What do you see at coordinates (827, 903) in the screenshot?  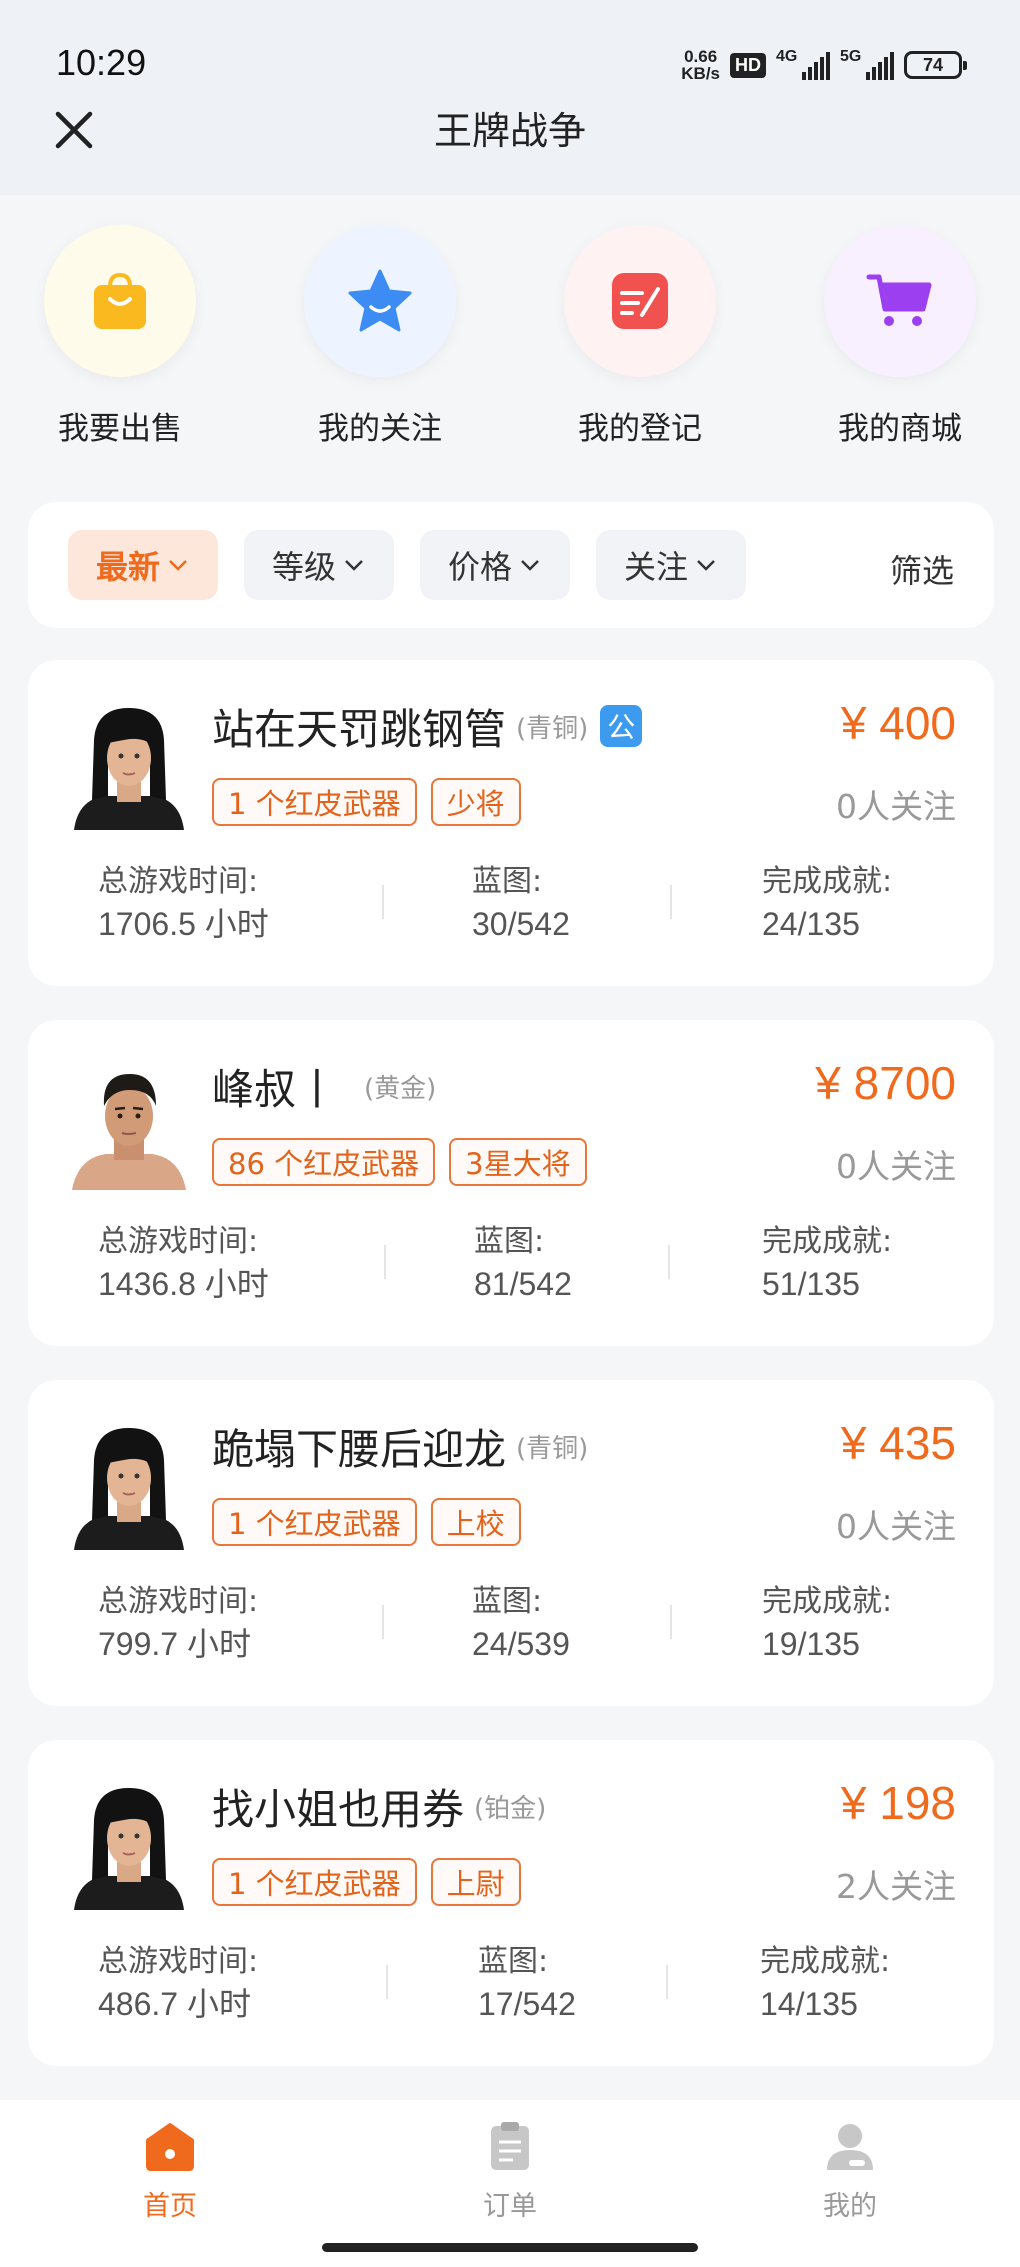 I see `stat-achievement: 完成成就: 24/135` at bounding box center [827, 903].